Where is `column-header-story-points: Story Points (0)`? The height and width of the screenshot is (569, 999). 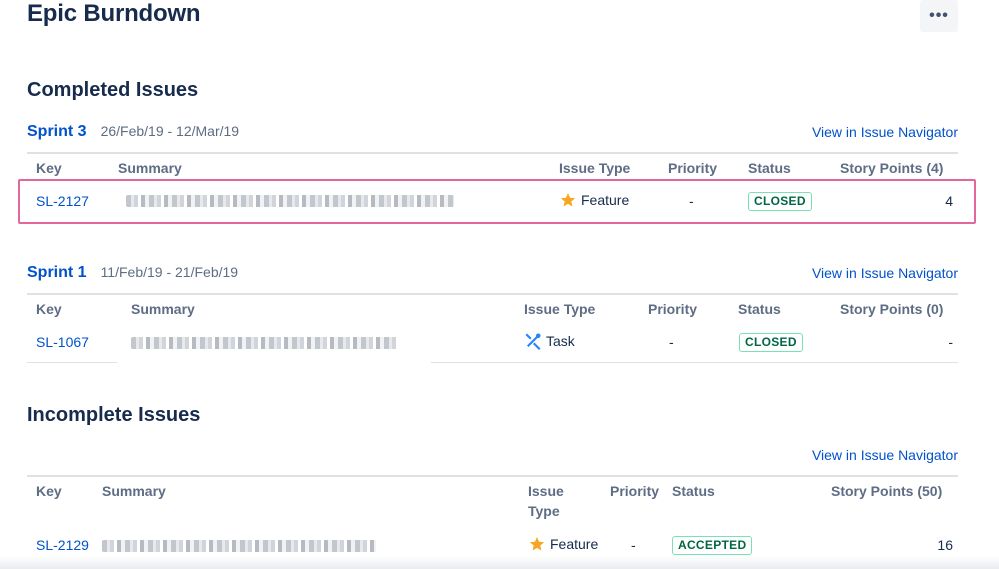
column-header-story-points: Story Points (0) is located at coordinates (891, 309).